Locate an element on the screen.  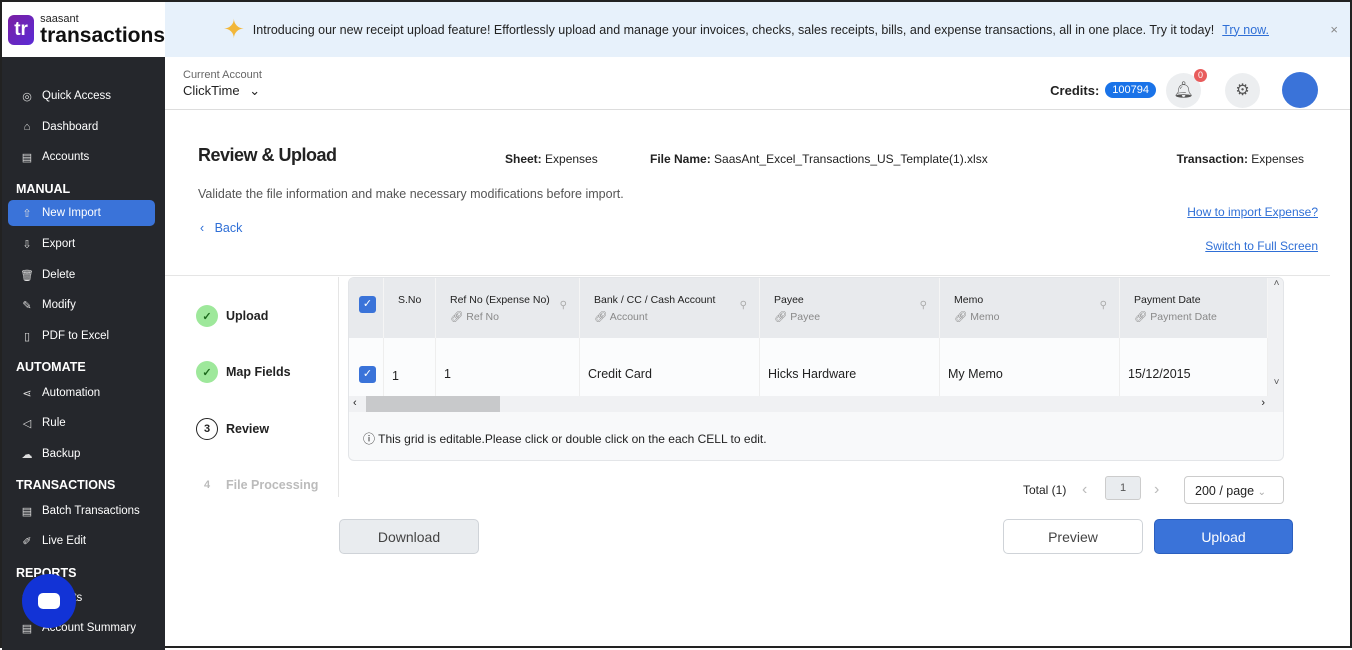
info-icon: ⓘ is located at coordinates (369, 439).